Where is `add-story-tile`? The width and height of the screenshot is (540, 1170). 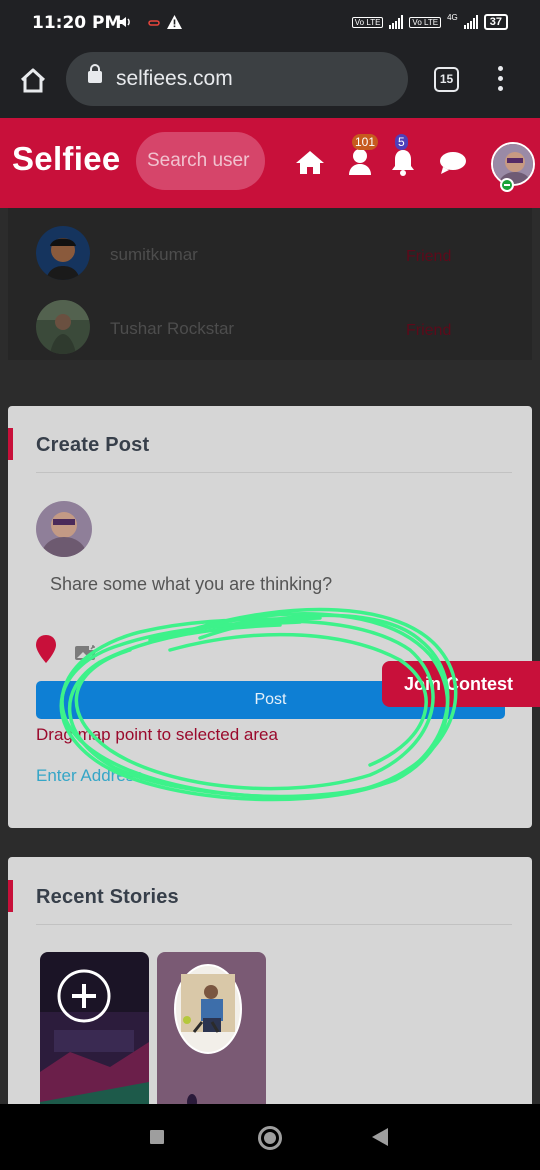
add-story-tile is located at coordinates (94, 1037).